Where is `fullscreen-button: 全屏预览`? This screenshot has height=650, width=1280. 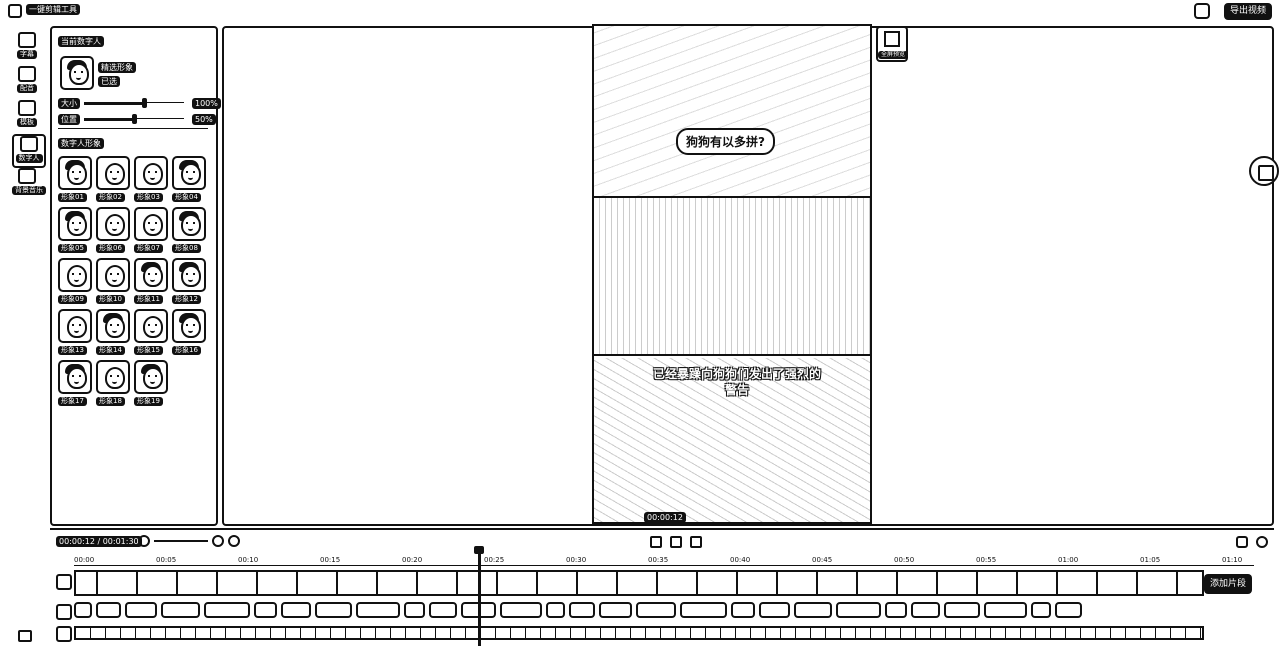 fullscreen-button: 全屏预览 is located at coordinates (892, 44).